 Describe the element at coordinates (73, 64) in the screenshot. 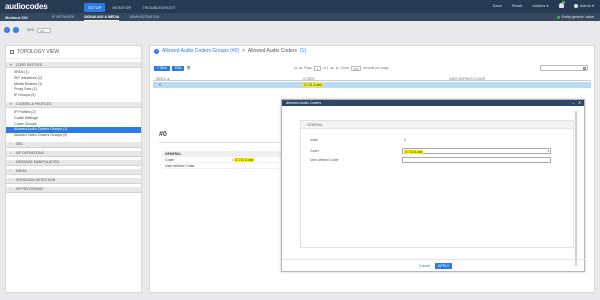

I see `section-core-entities: ▾ CORE ENTITIES` at that location.